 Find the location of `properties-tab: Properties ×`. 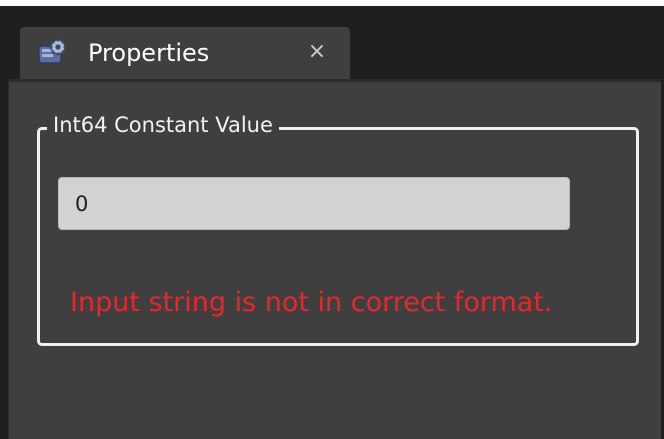

properties-tab: Properties × is located at coordinates (185, 53).